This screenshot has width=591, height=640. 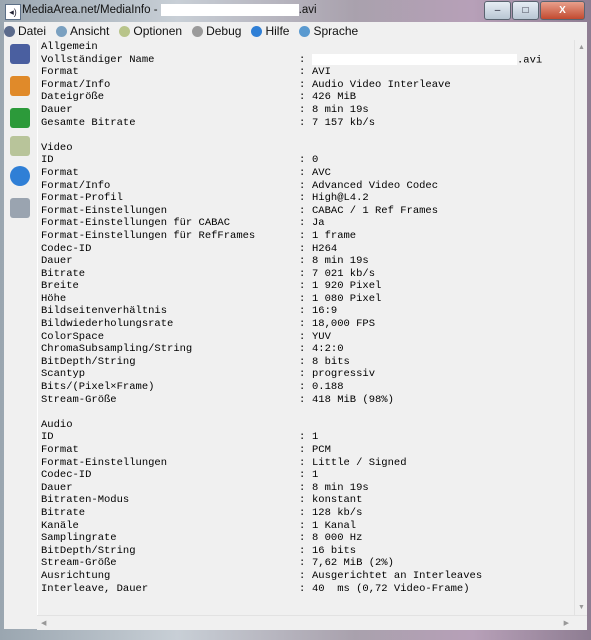 I want to click on field-value: 426 MiB, so click(x=334, y=97).